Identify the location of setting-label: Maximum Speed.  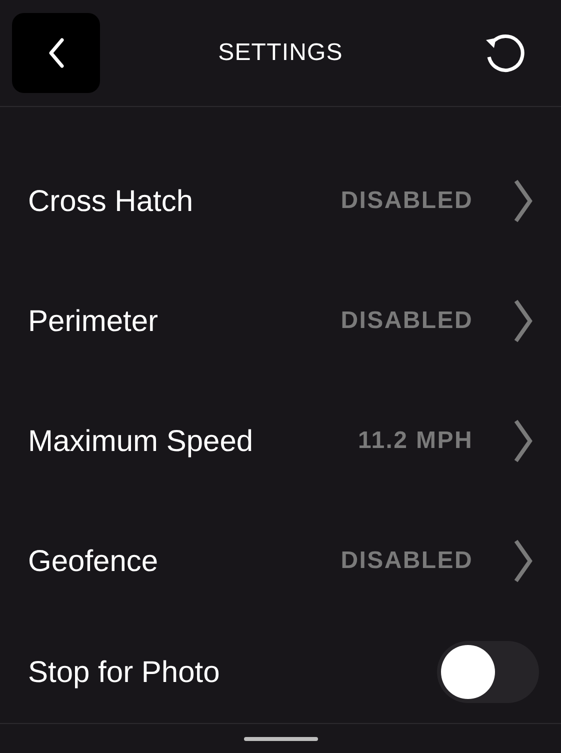
(141, 442).